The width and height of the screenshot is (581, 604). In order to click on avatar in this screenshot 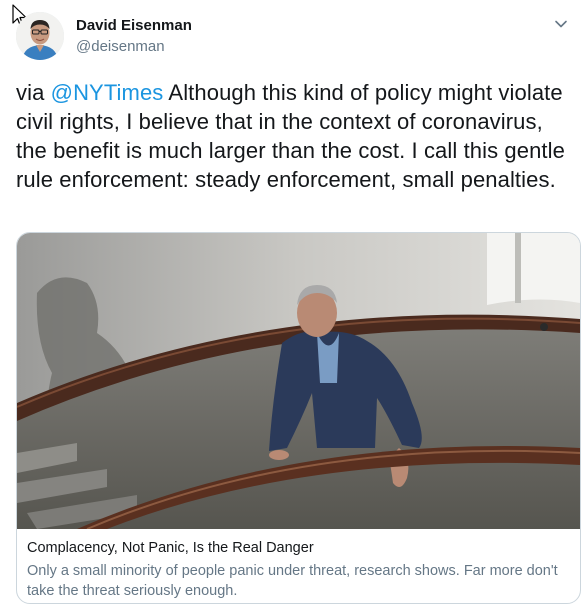, I will do `click(40, 36)`.